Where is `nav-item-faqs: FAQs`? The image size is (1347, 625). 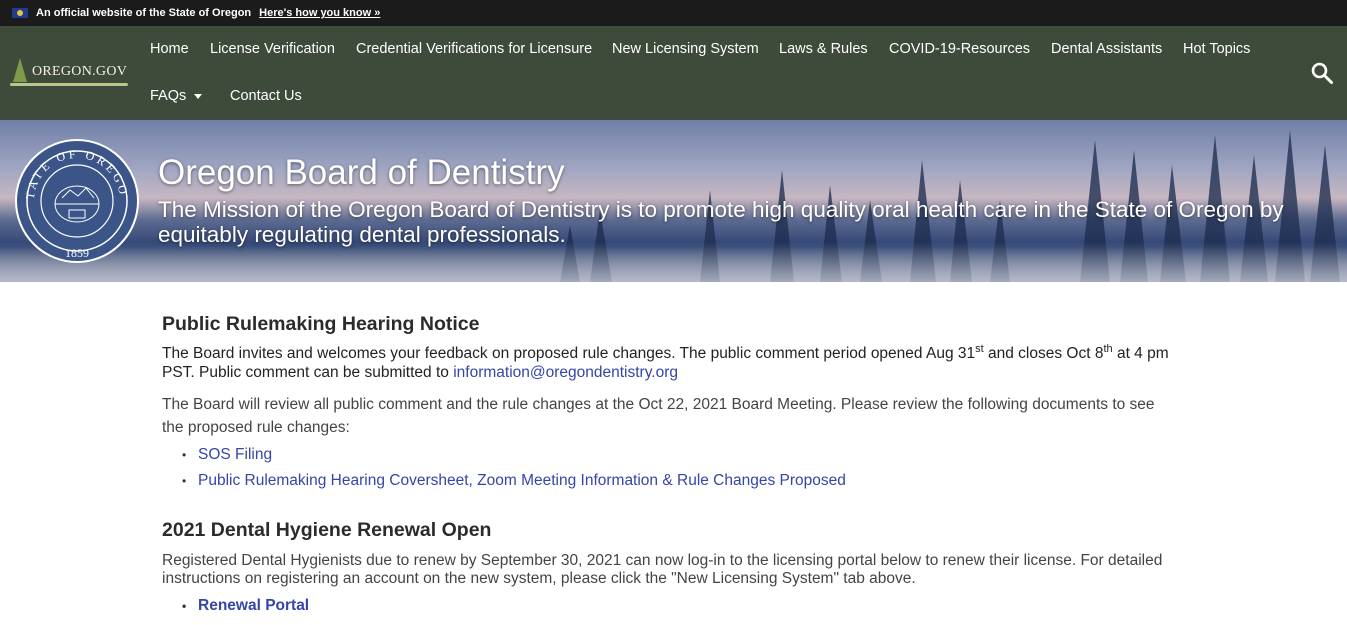
nav-item-faqs: FAQs is located at coordinates (176, 96).